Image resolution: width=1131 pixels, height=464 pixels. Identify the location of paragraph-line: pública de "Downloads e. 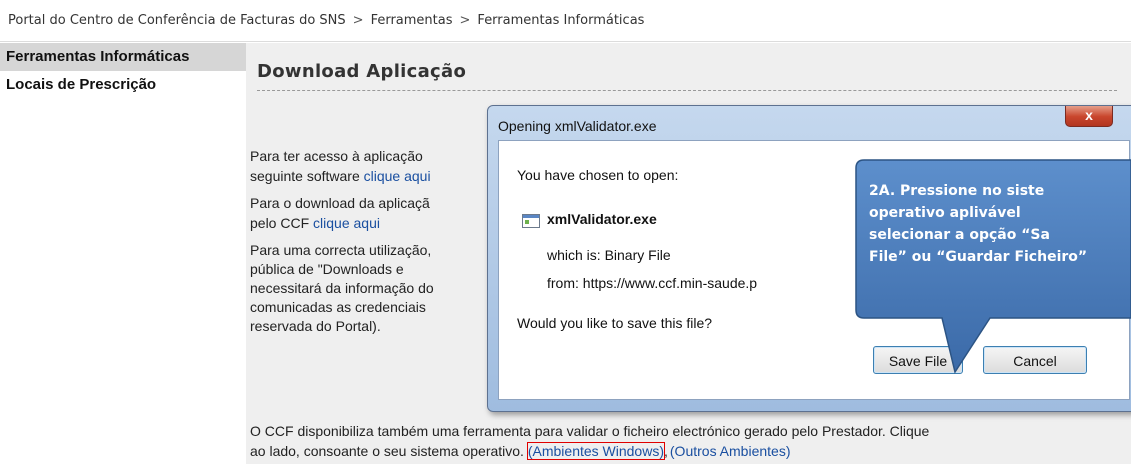
(327, 269).